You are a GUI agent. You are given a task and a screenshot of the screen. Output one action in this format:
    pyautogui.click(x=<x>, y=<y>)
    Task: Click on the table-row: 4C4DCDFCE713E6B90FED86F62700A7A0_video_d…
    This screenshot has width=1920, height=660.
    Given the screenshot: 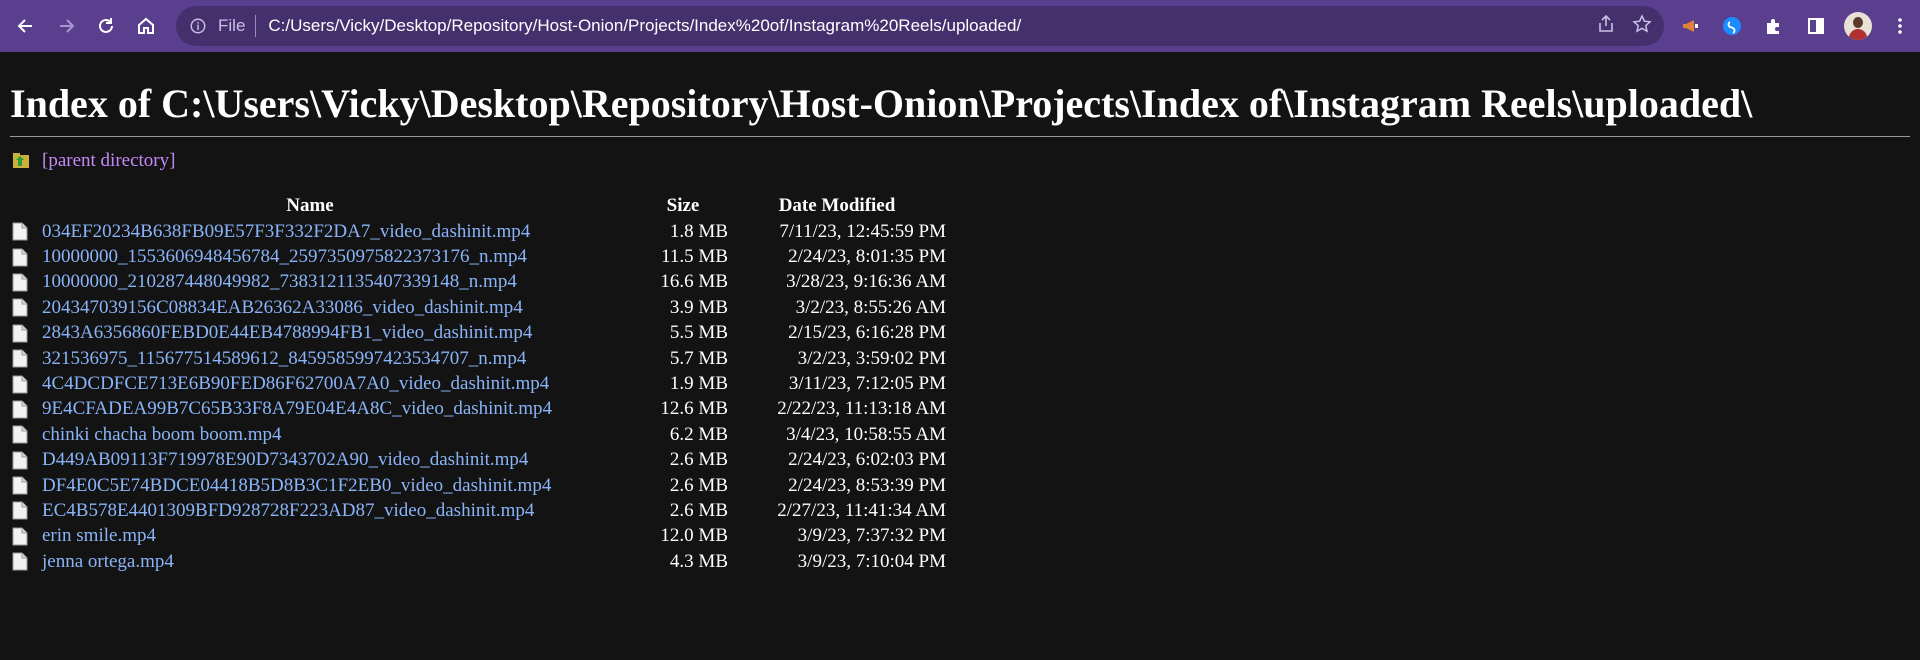 What is the action you would take?
    pyautogui.click(x=478, y=383)
    